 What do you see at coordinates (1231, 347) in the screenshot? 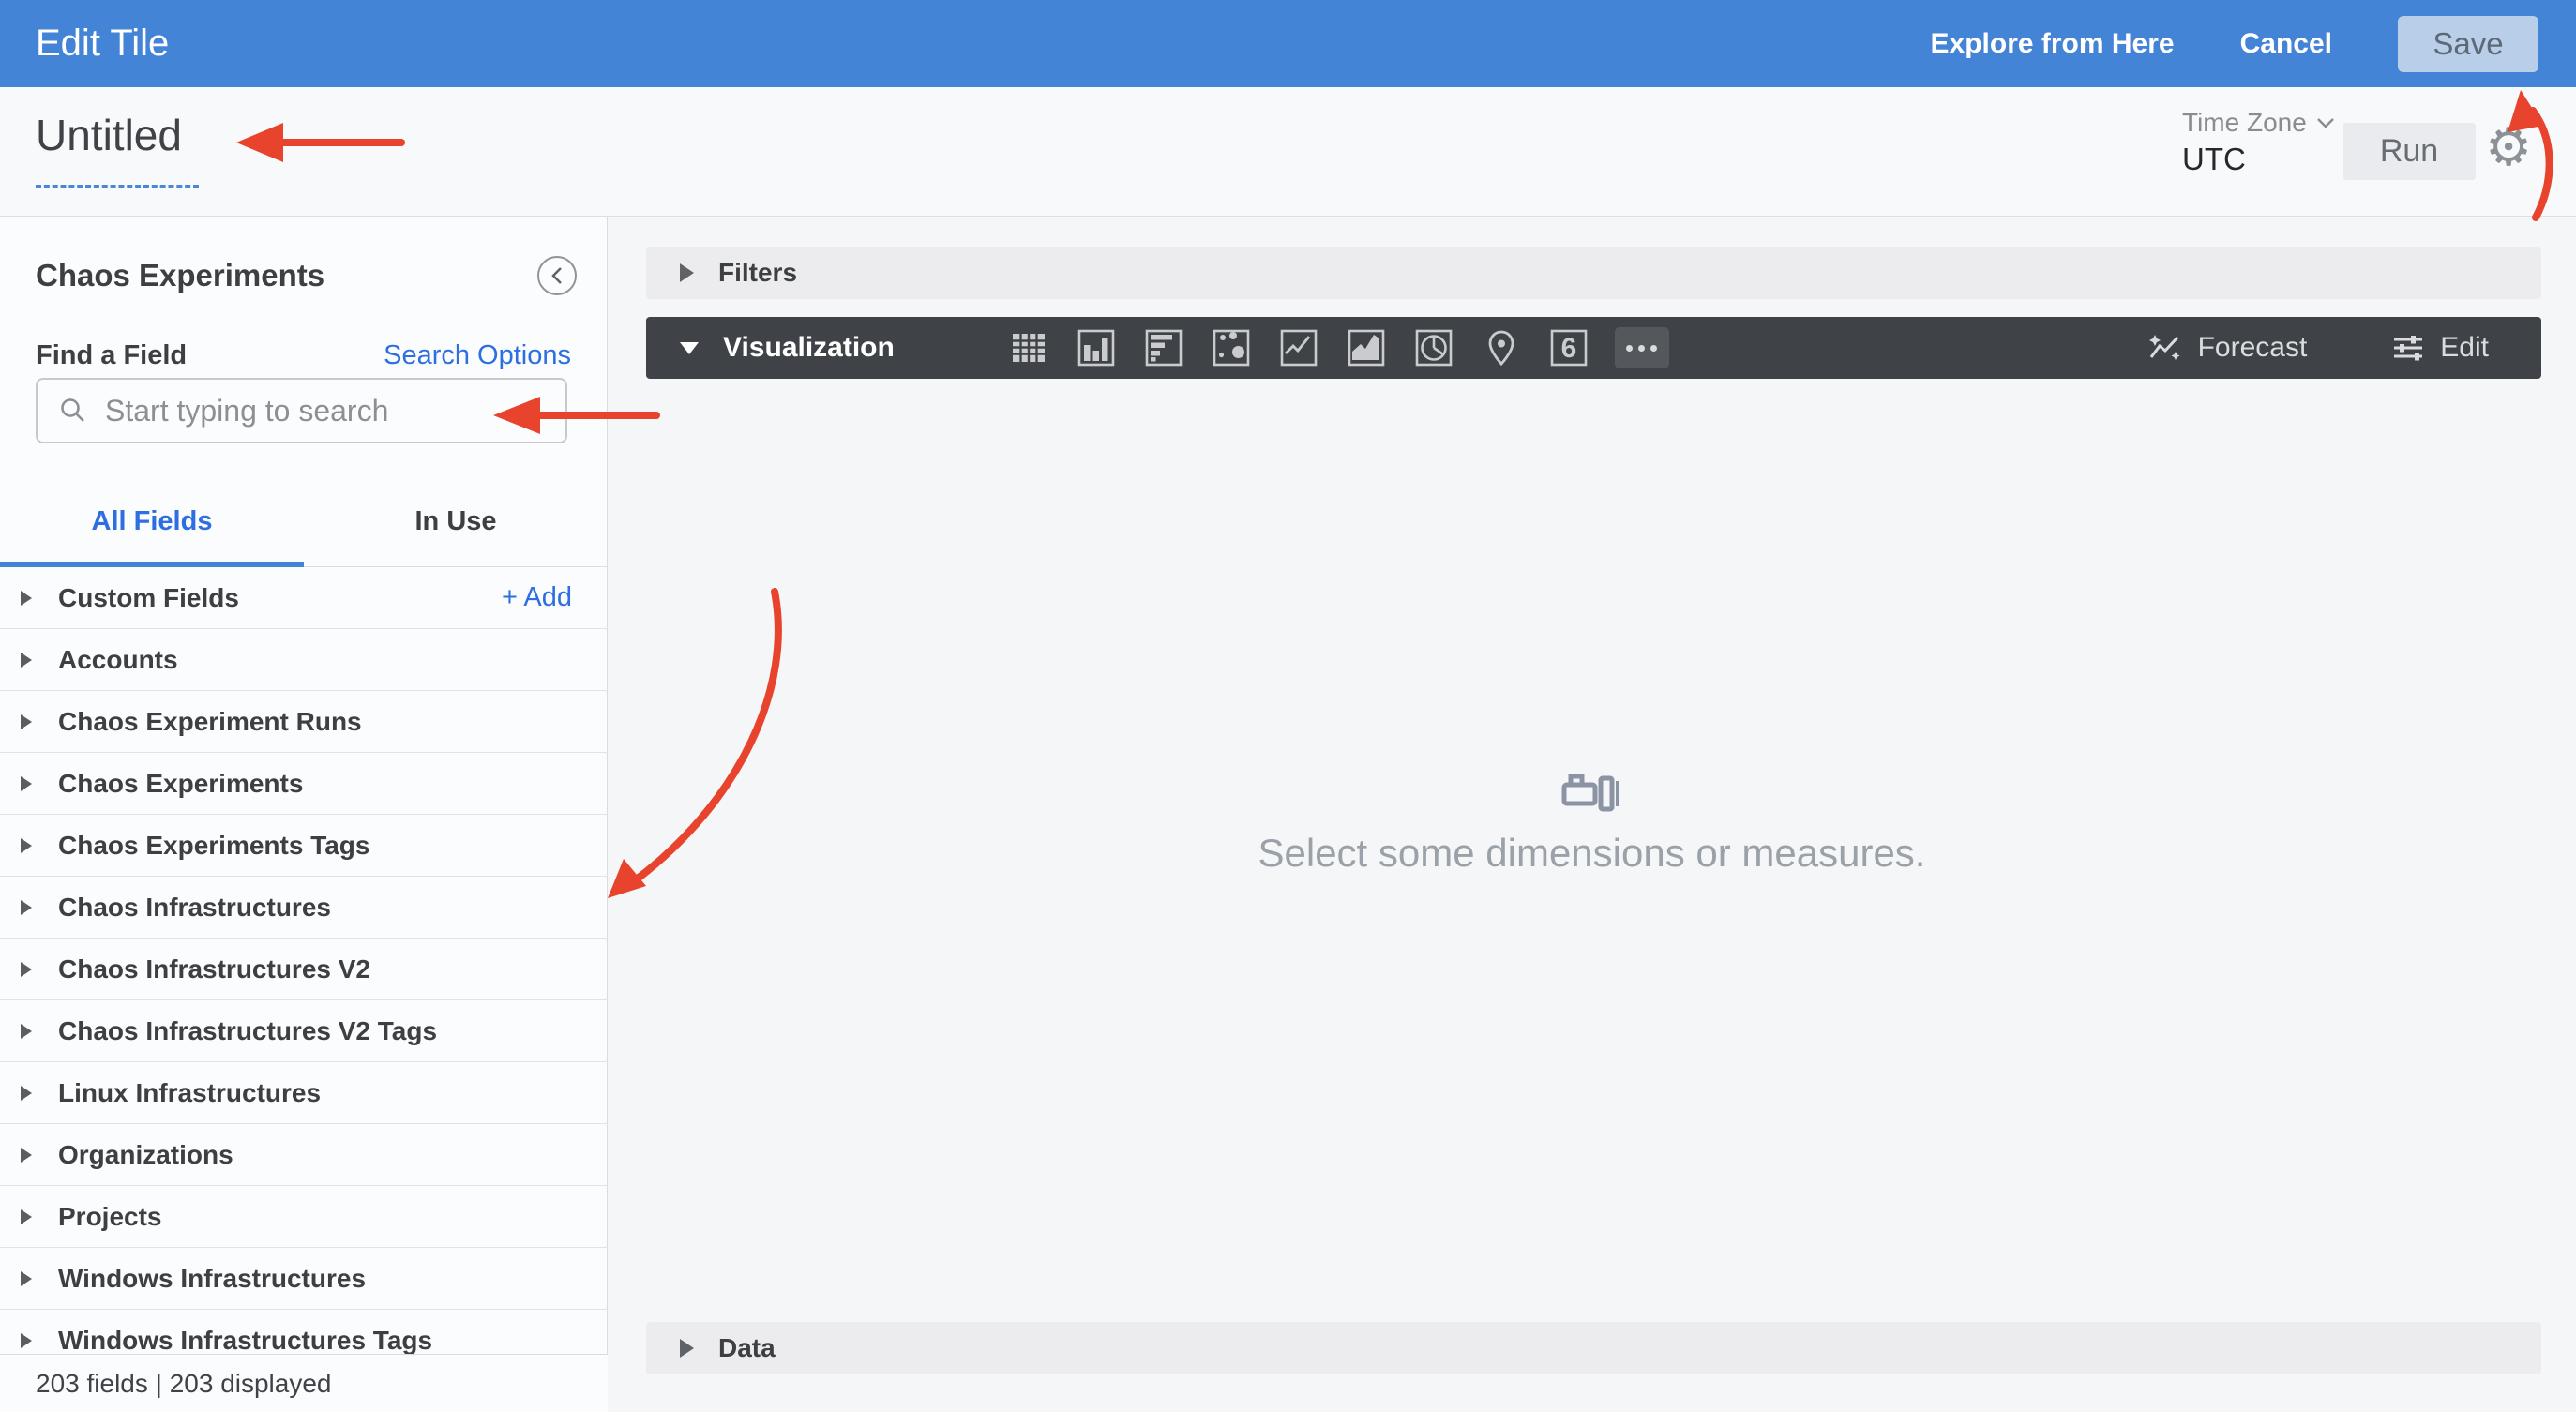
I see `scatter-icon` at bounding box center [1231, 347].